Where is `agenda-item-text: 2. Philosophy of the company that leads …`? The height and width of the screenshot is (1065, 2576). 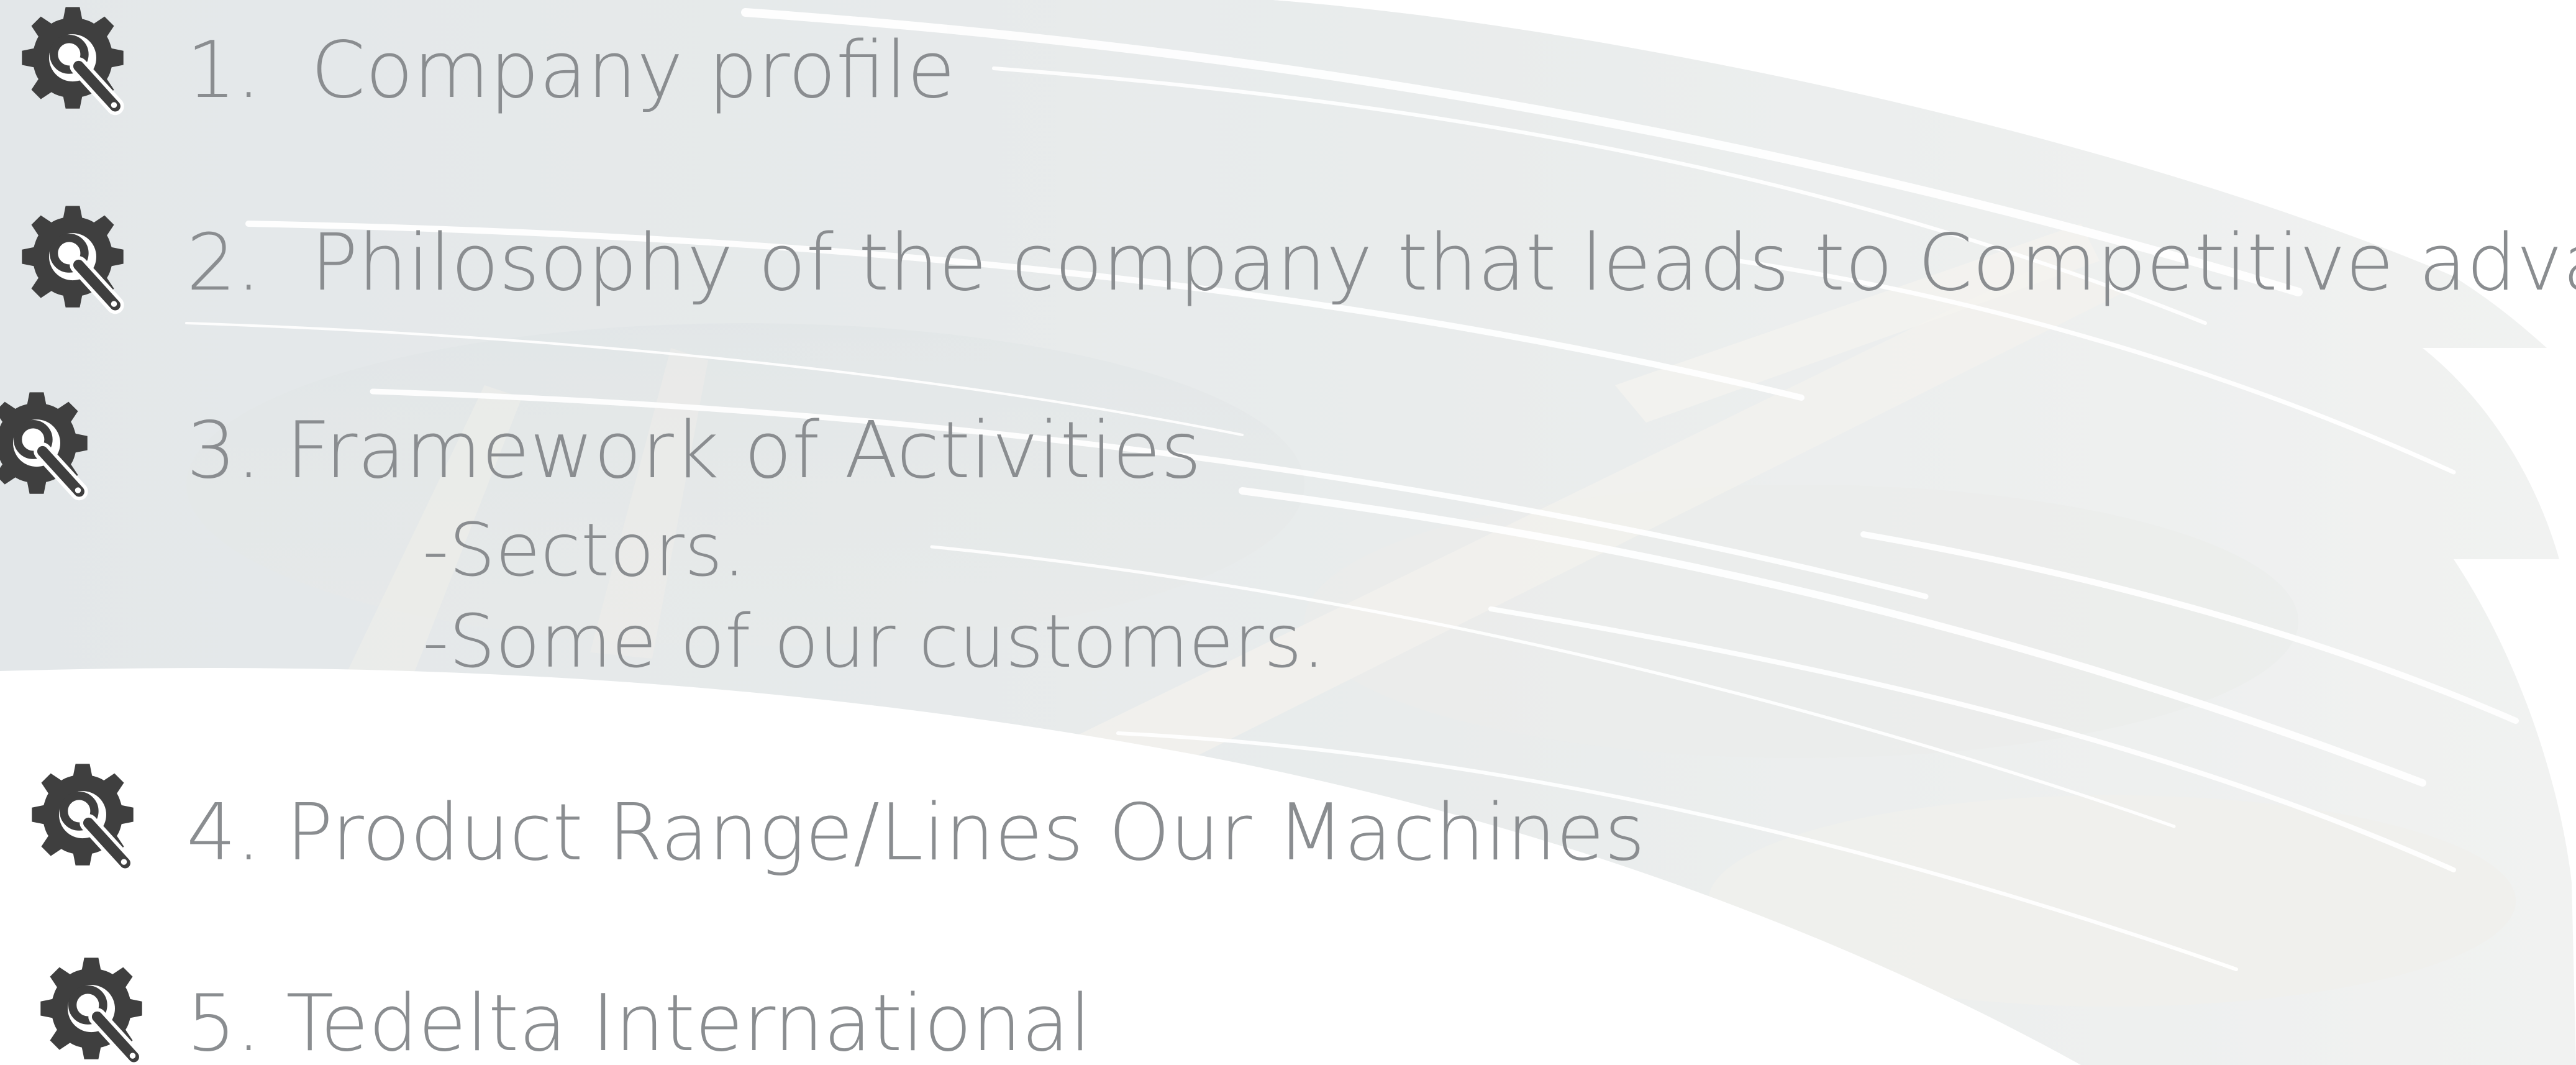
agenda-item-text: 2. Philosophy of the company that leads … is located at coordinates (1381, 262).